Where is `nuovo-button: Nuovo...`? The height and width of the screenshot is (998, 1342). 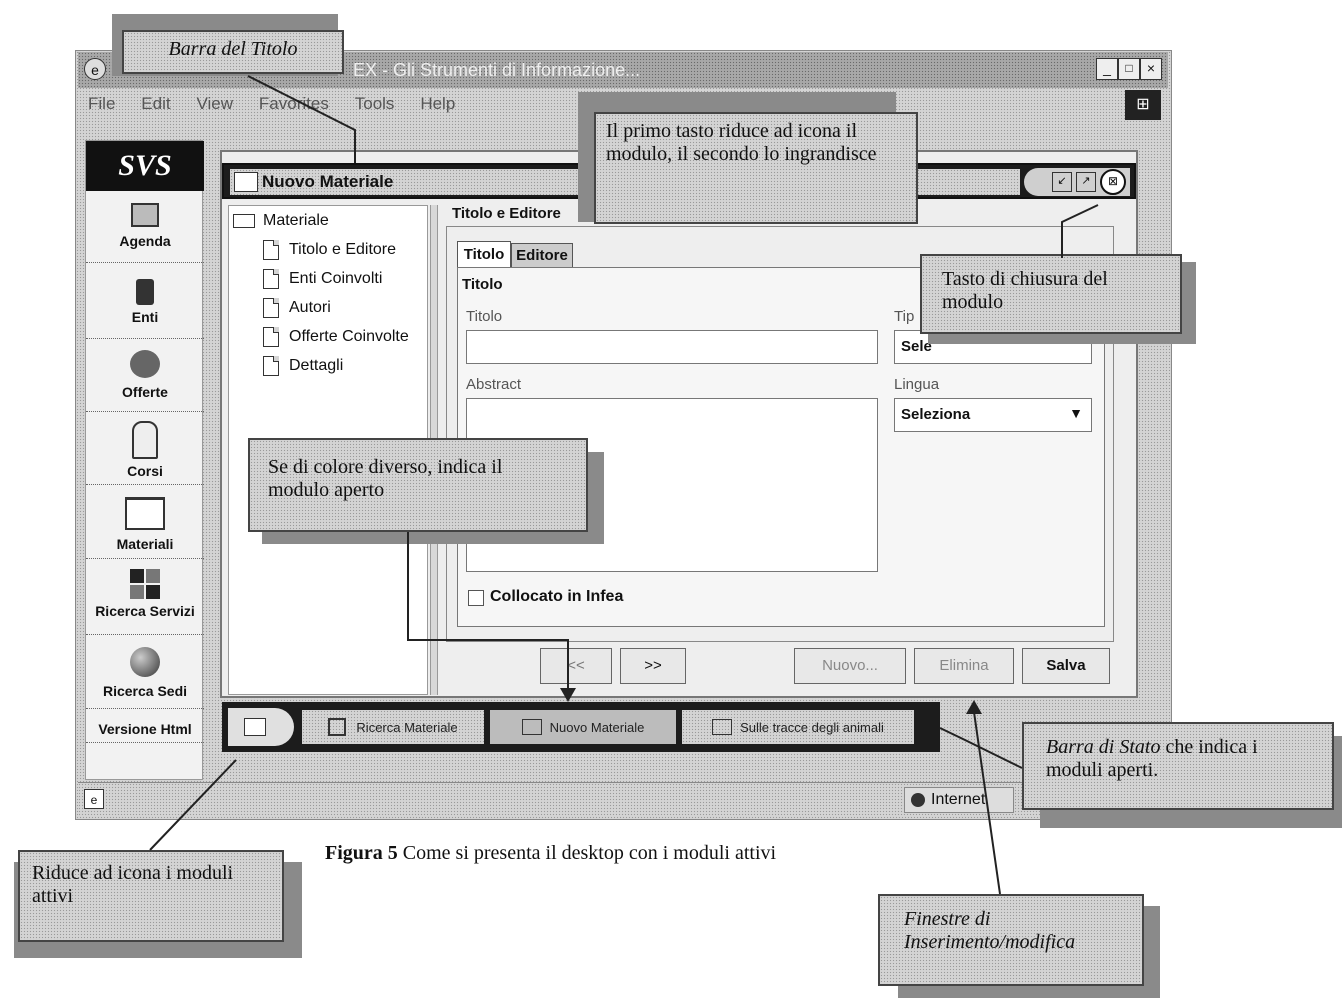
nuovo-button: Nuovo... is located at coordinates (850, 666).